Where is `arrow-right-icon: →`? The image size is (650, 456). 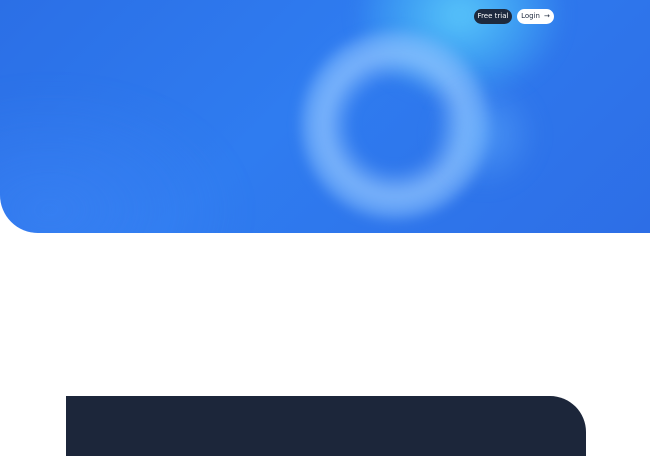
arrow-right-icon: → is located at coordinates (547, 16).